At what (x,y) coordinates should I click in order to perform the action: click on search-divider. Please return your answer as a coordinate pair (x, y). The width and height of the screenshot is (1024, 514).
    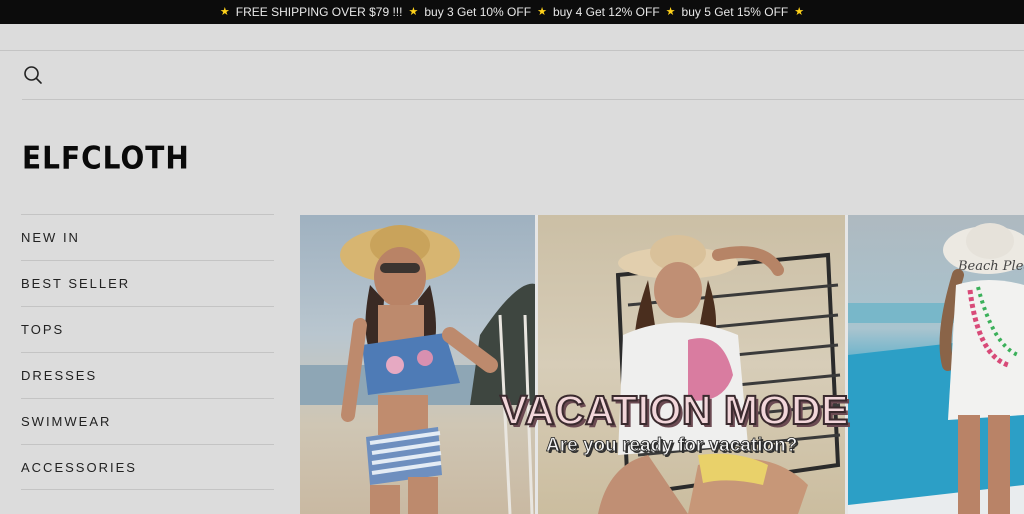
    Looking at the image, I should click on (523, 99).